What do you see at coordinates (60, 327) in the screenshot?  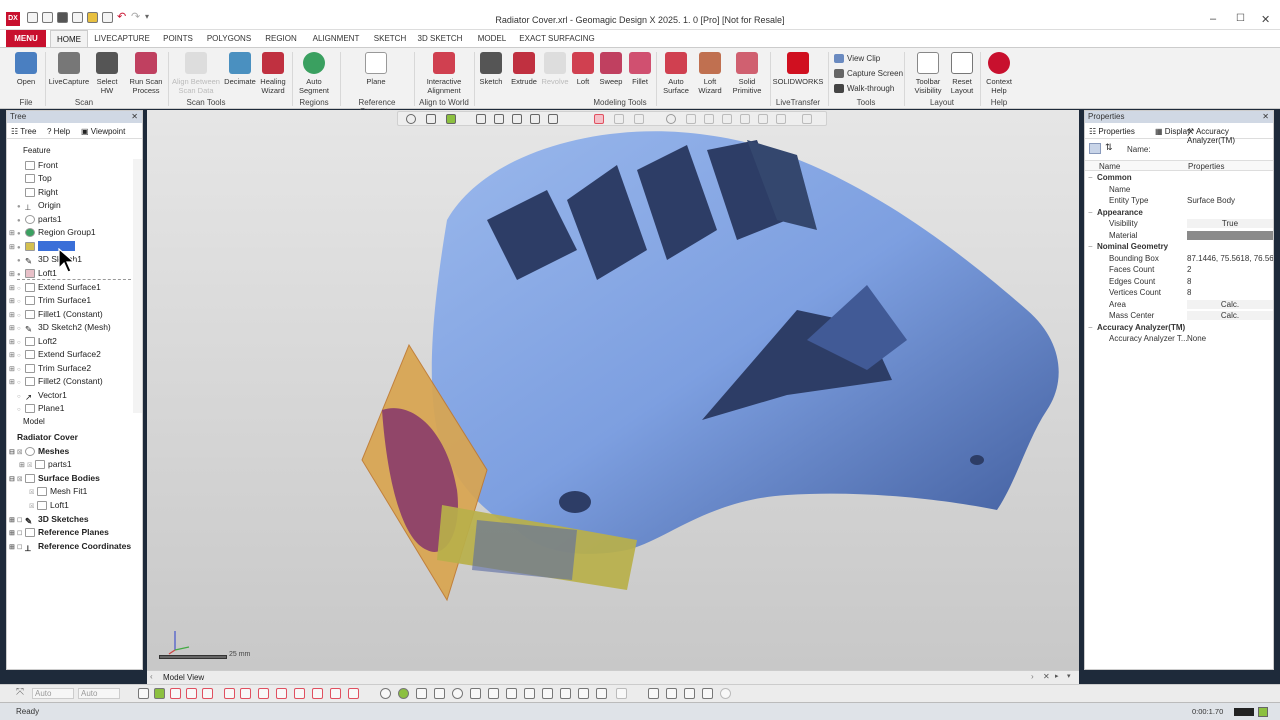 I see `tree-item-3d-sketch2: ⊞ ○ ✎ 3D Sketch2 (Mesh)` at bounding box center [60, 327].